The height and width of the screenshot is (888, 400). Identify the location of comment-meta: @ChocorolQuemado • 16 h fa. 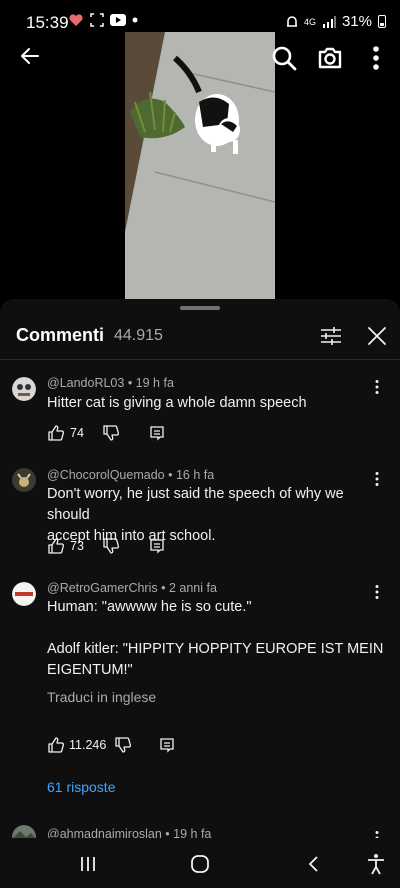
(130, 475).